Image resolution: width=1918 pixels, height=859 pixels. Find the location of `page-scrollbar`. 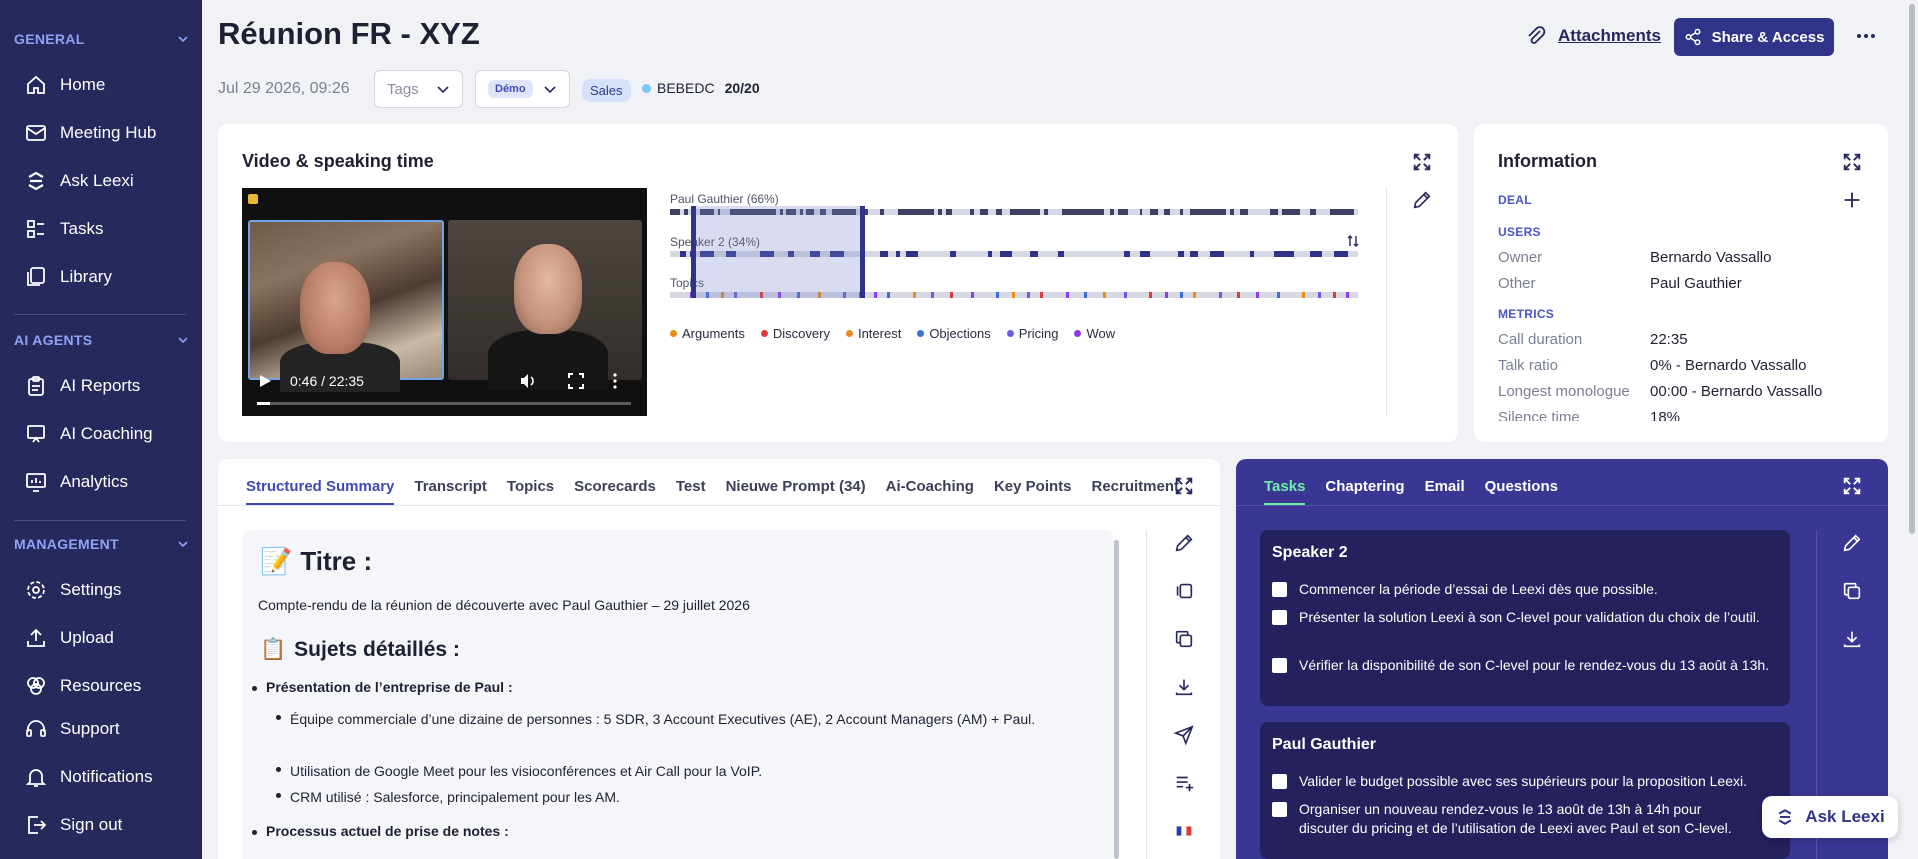

page-scrollbar is located at coordinates (1912, 429).